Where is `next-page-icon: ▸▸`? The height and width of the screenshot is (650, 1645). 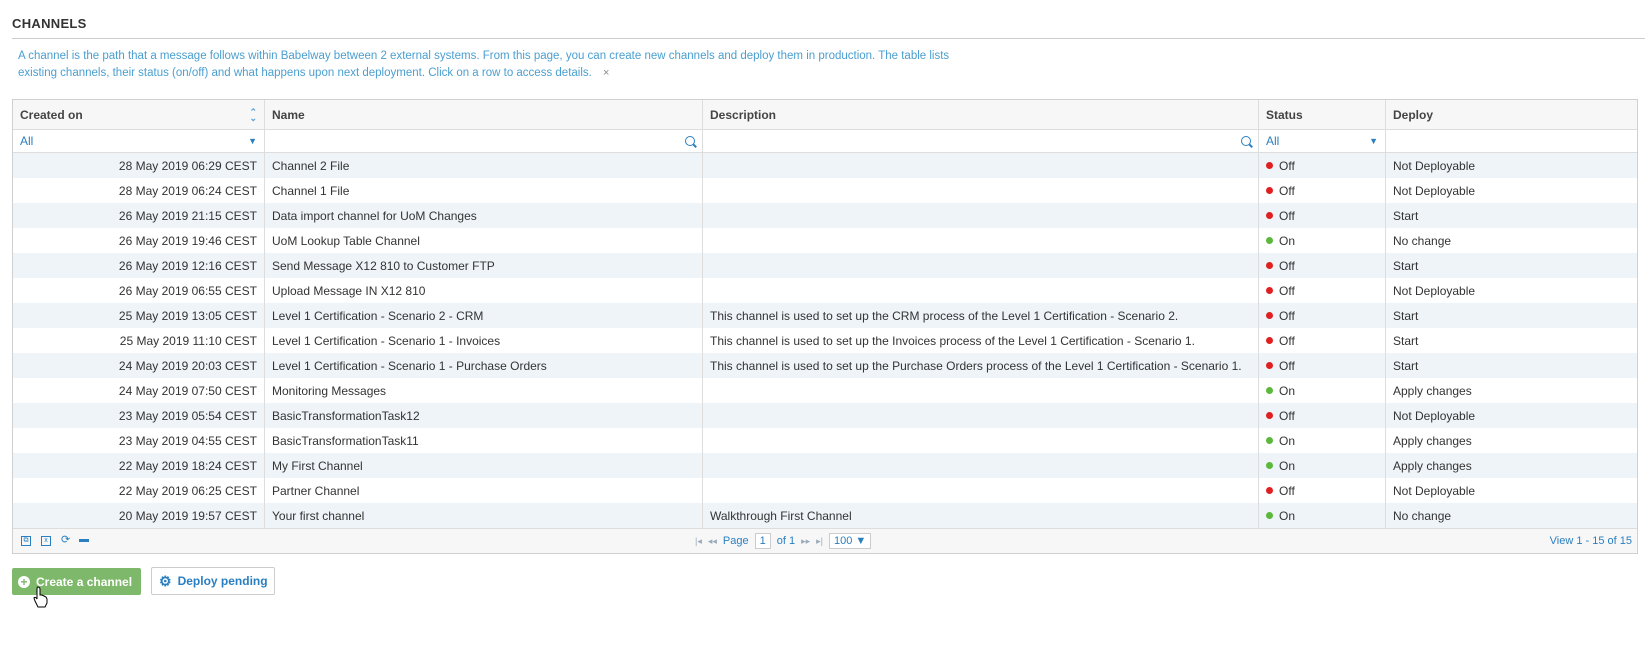 next-page-icon: ▸▸ is located at coordinates (805, 541).